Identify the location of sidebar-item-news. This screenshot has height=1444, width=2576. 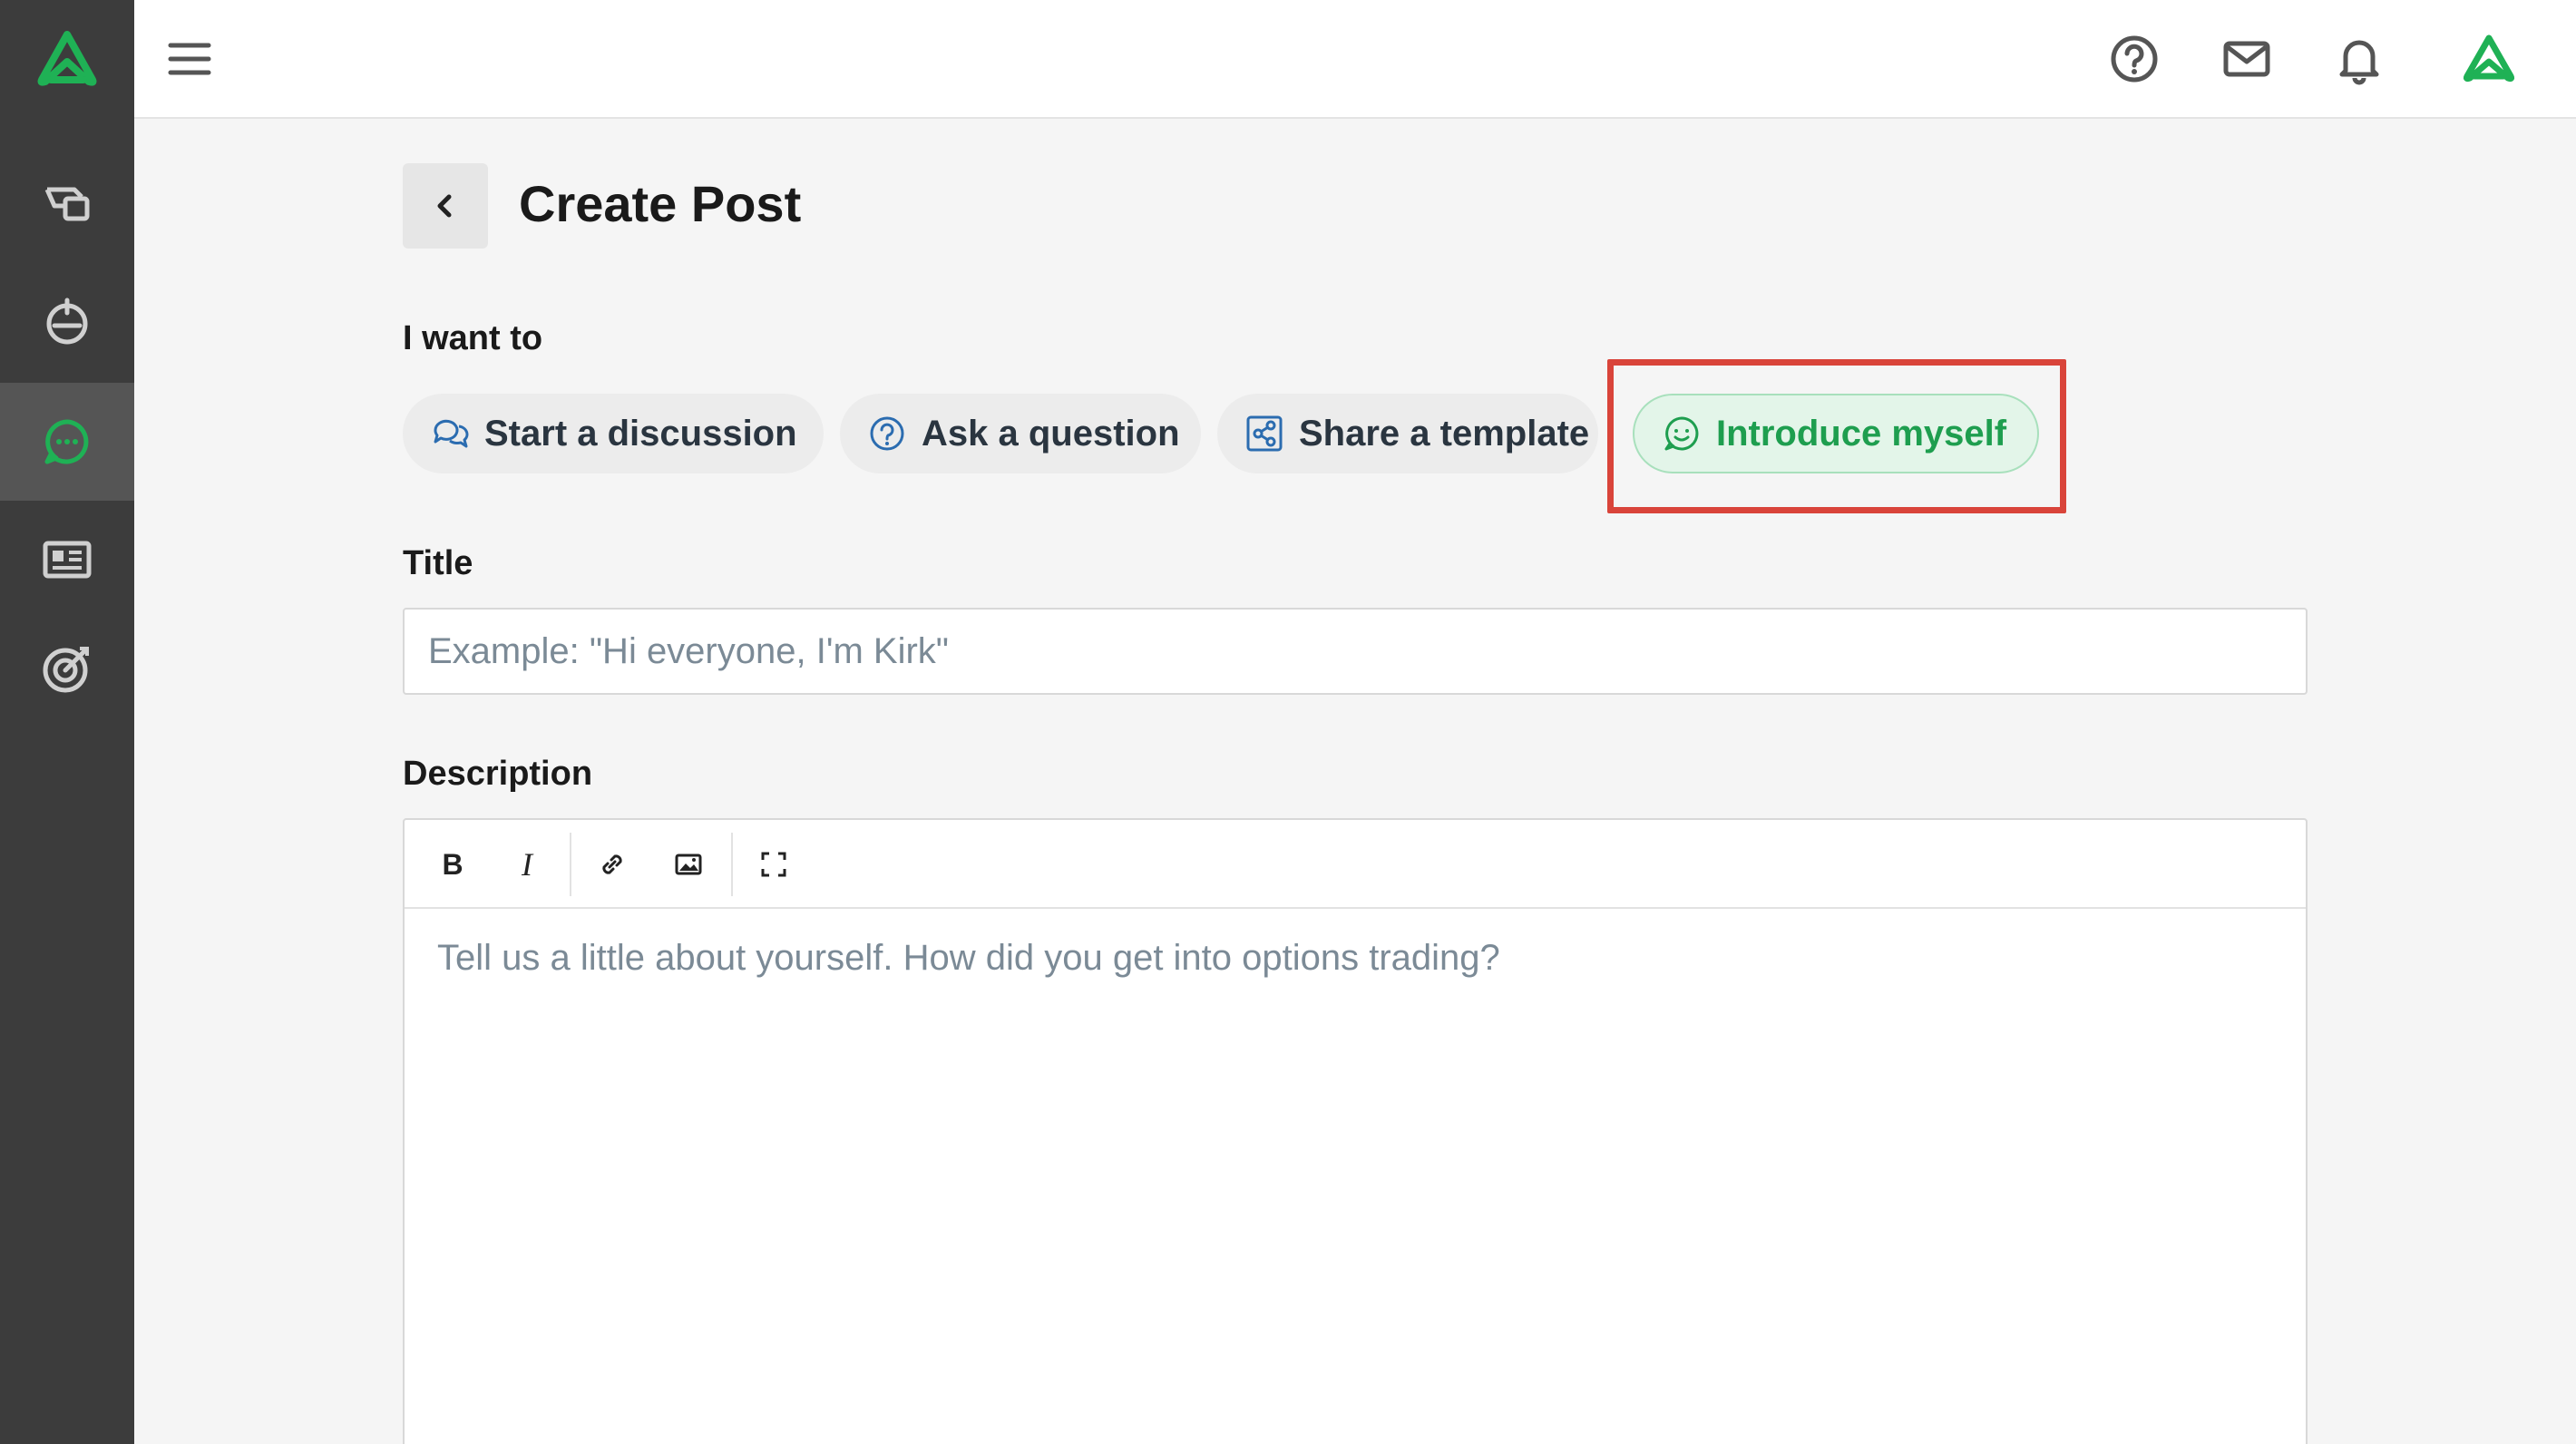
(67, 560).